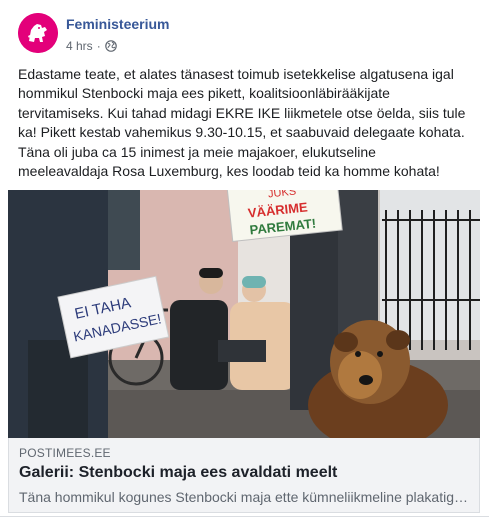 The height and width of the screenshot is (523, 489). What do you see at coordinates (110, 46) in the screenshot?
I see `globe-icon` at bounding box center [110, 46].